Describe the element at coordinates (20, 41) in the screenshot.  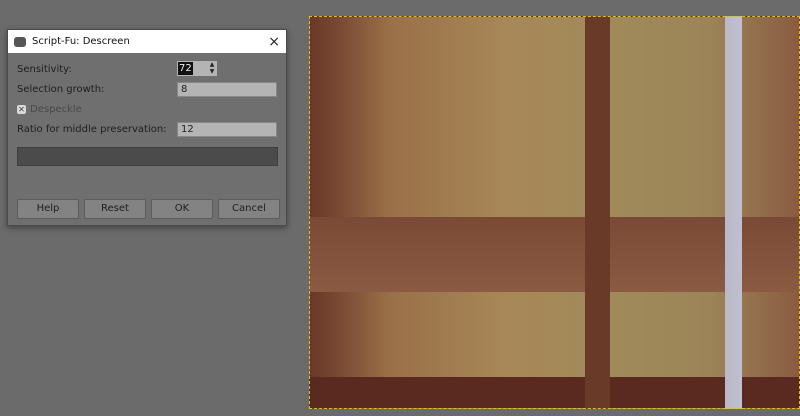
I see `gimp-logo-icon` at that location.